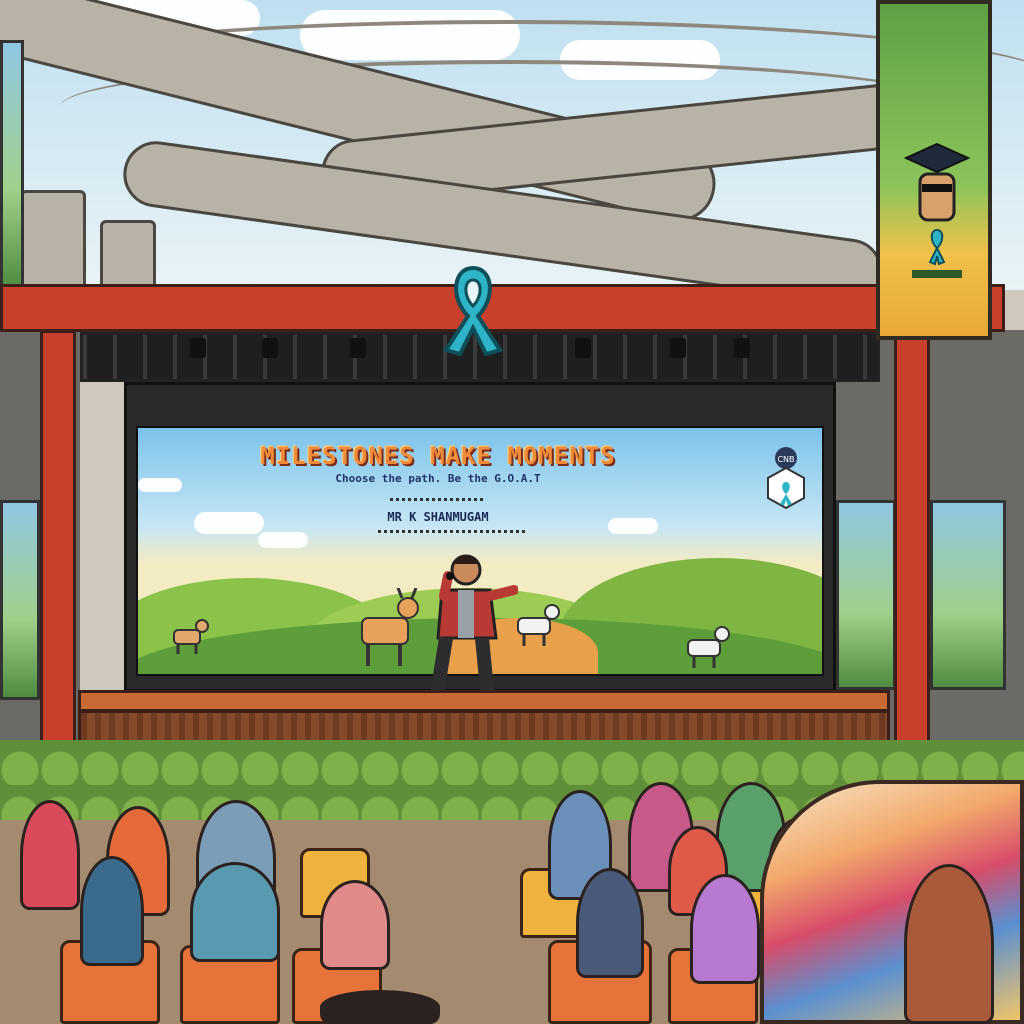 This screenshot has width=1024, height=1024. I want to click on speaker-figure, so click(473, 628).